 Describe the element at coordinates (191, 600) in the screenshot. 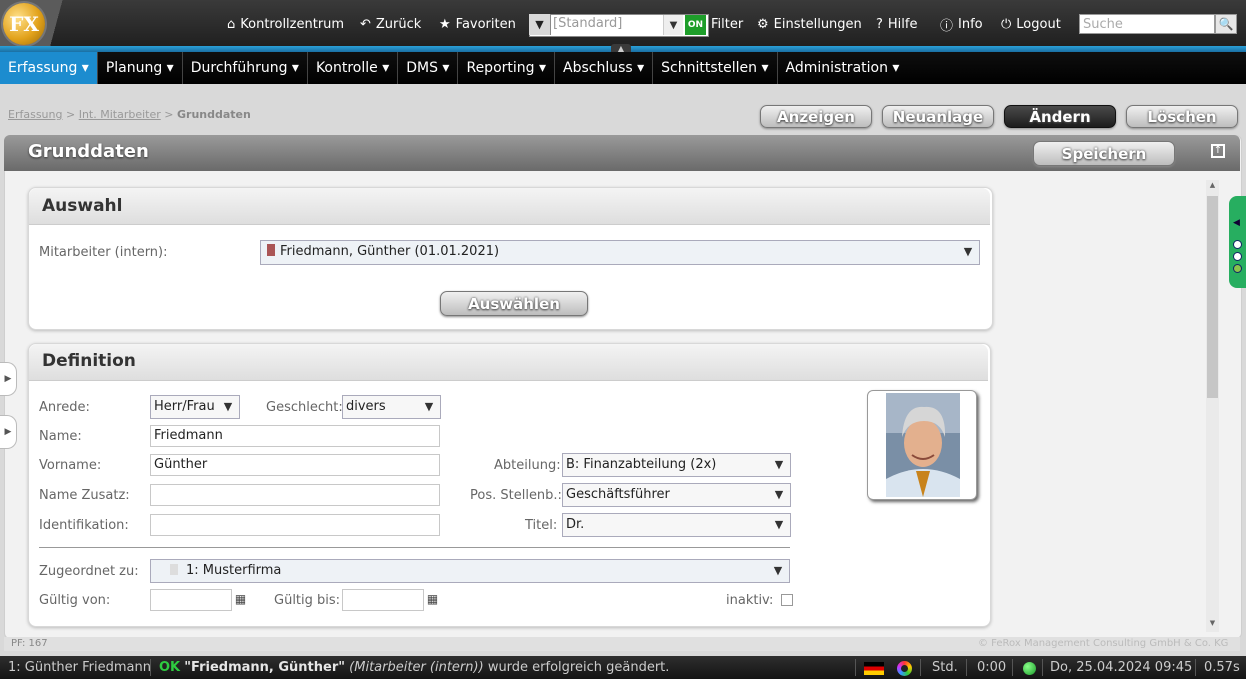

I see `gueltig-von-field` at that location.